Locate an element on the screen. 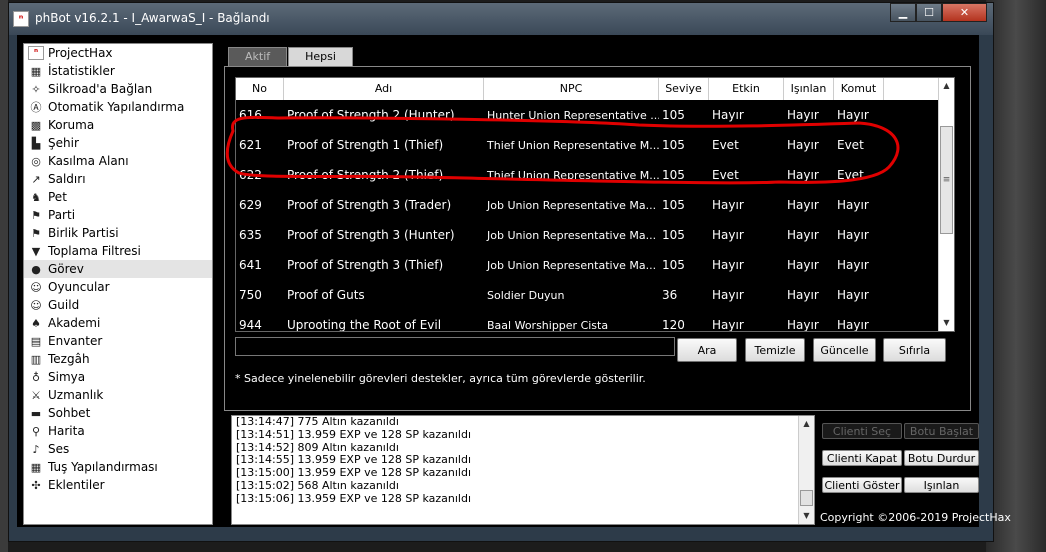 Image resolution: width=1046 pixels, height=552 pixels. col-teleport: Işınlan is located at coordinates (809, 89).